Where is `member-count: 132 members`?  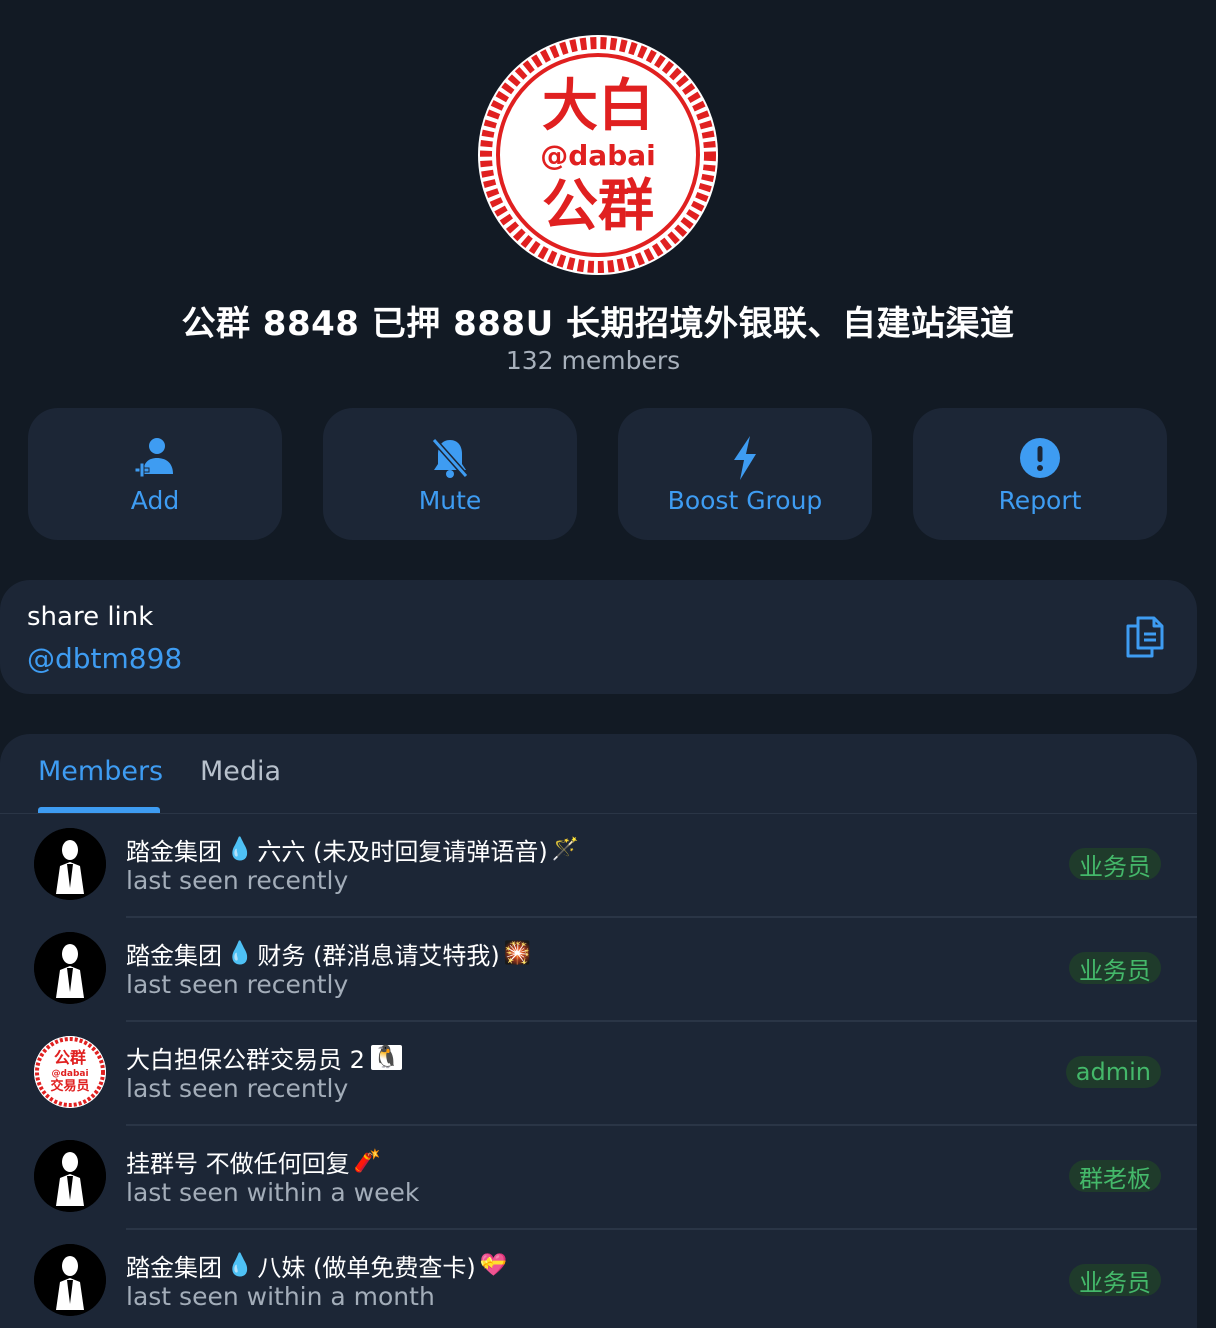
member-count: 132 members is located at coordinates (593, 360).